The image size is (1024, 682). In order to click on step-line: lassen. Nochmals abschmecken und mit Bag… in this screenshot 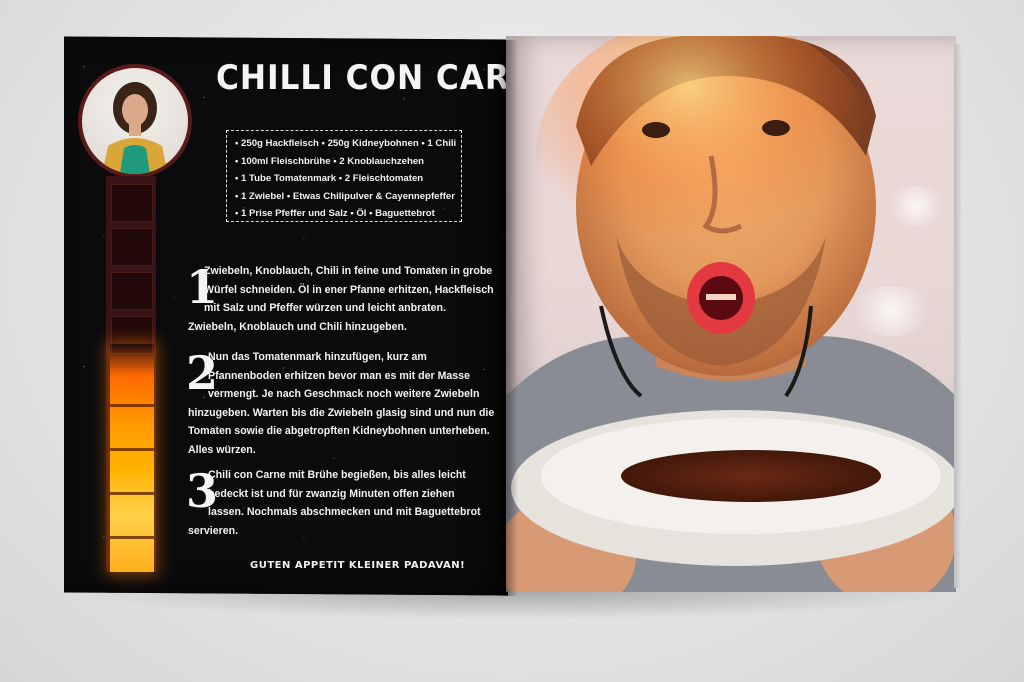, I will do `click(344, 512)`.